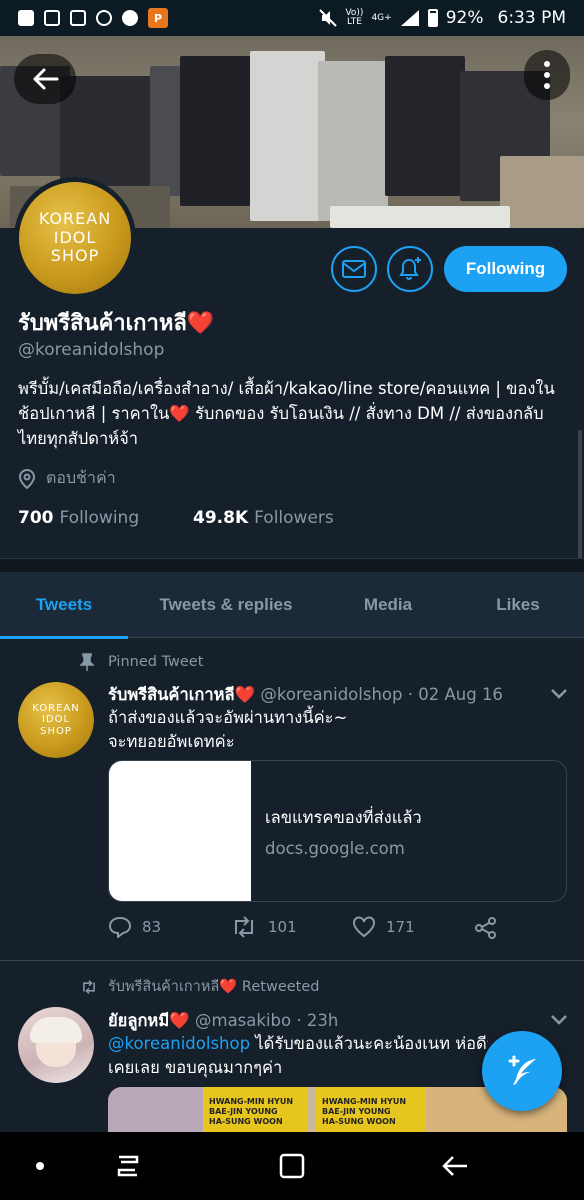 Image resolution: width=584 pixels, height=1200 pixels. Describe the element at coordinates (116, 323) in the screenshot. I see `profile-name: รับพรีสินค้าเกาหลี❤️` at that location.